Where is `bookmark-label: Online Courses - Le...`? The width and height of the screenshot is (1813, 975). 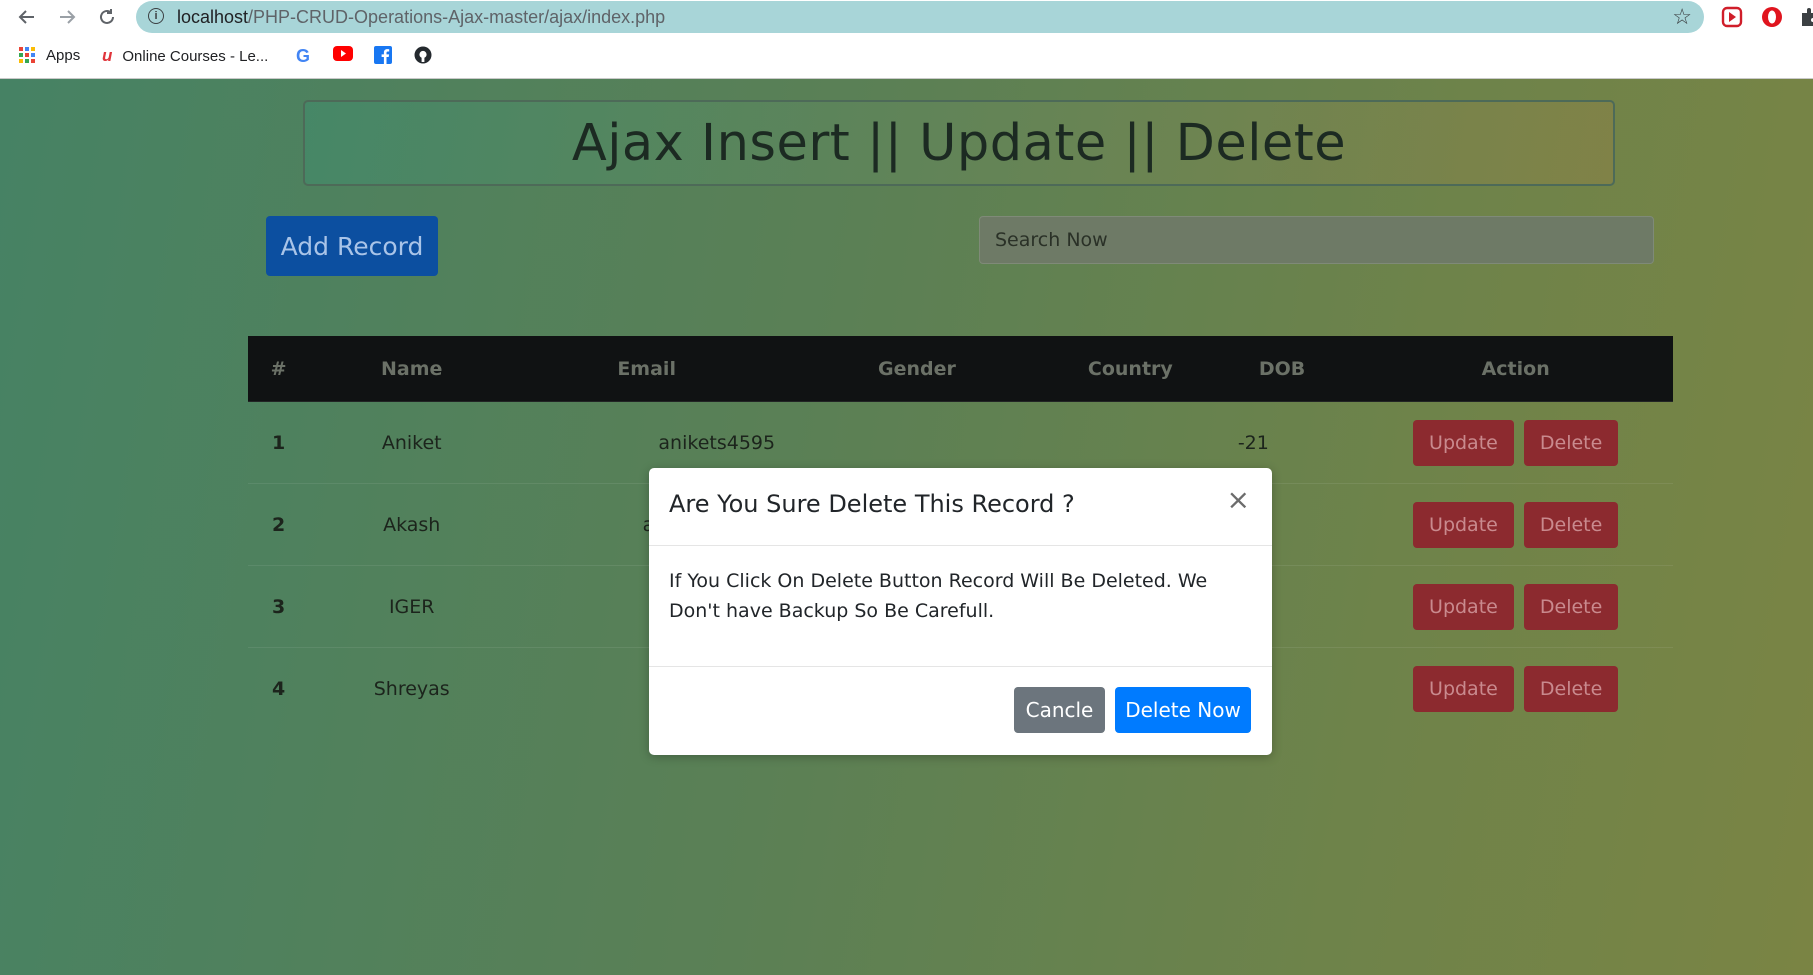 bookmark-label: Online Courses - Le... is located at coordinates (195, 56).